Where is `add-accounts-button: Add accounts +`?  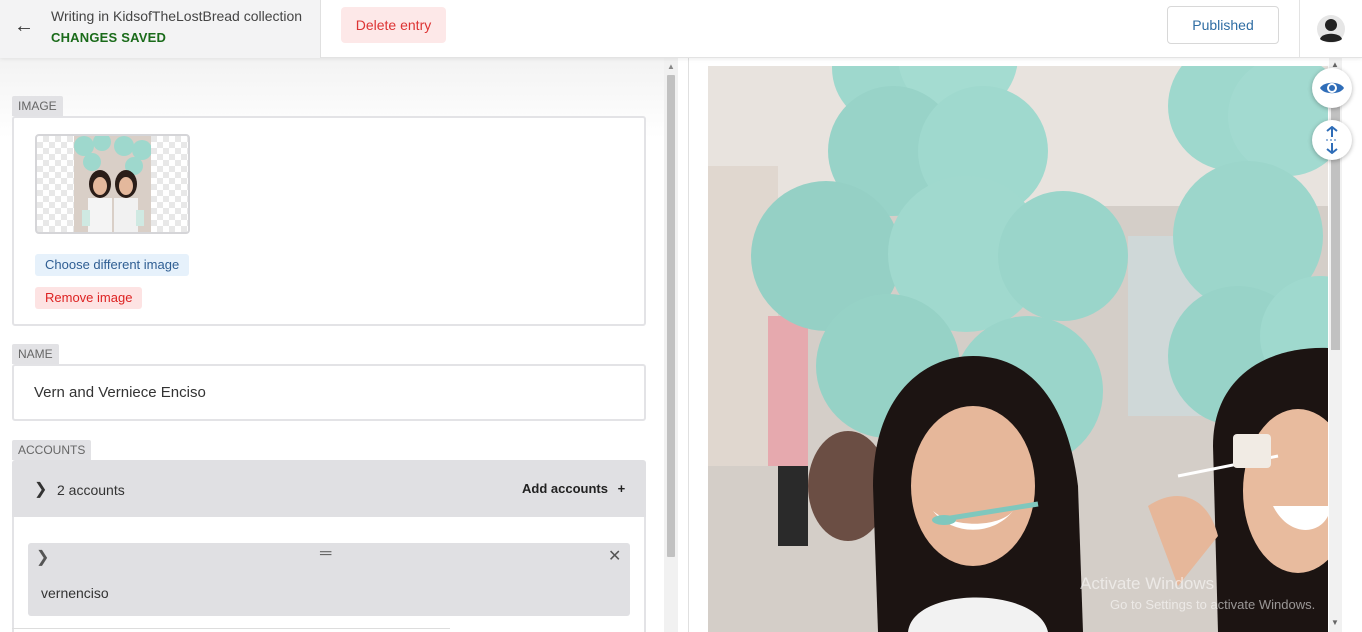 add-accounts-button: Add accounts + is located at coordinates (573, 489).